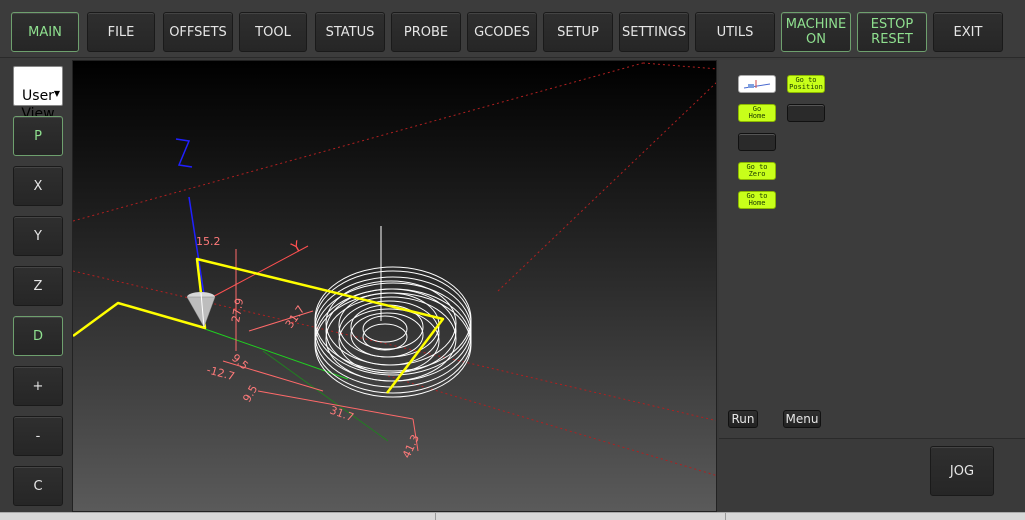 This screenshot has width=1025, height=520. I want to click on z-axis-line, so click(197, 249).